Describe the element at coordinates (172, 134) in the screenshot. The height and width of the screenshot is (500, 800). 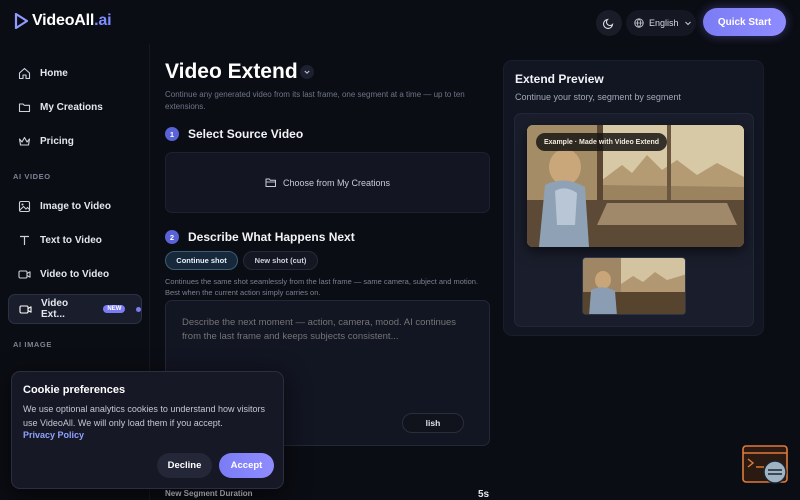
I see `step-number: 1` at that location.